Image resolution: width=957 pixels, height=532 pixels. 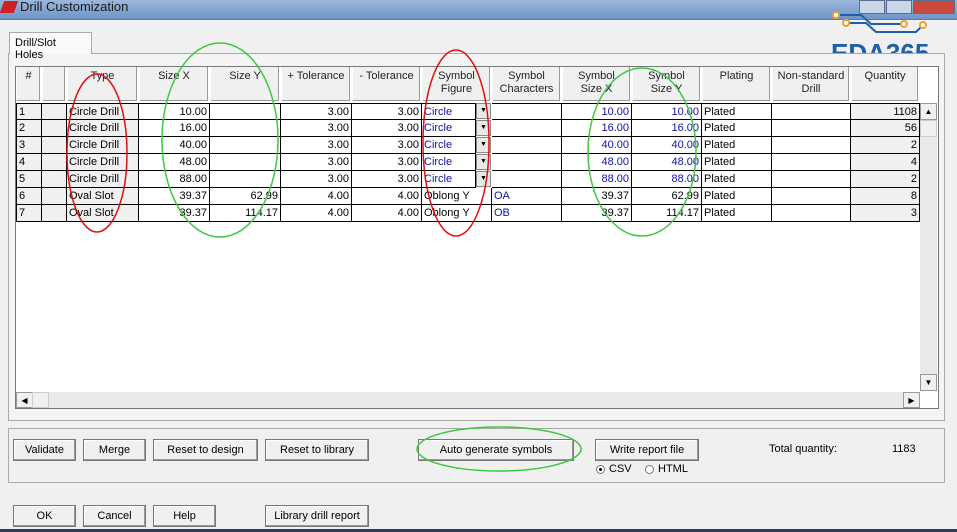 I want to click on cell-size-x: 48.00, so click(x=174, y=162).